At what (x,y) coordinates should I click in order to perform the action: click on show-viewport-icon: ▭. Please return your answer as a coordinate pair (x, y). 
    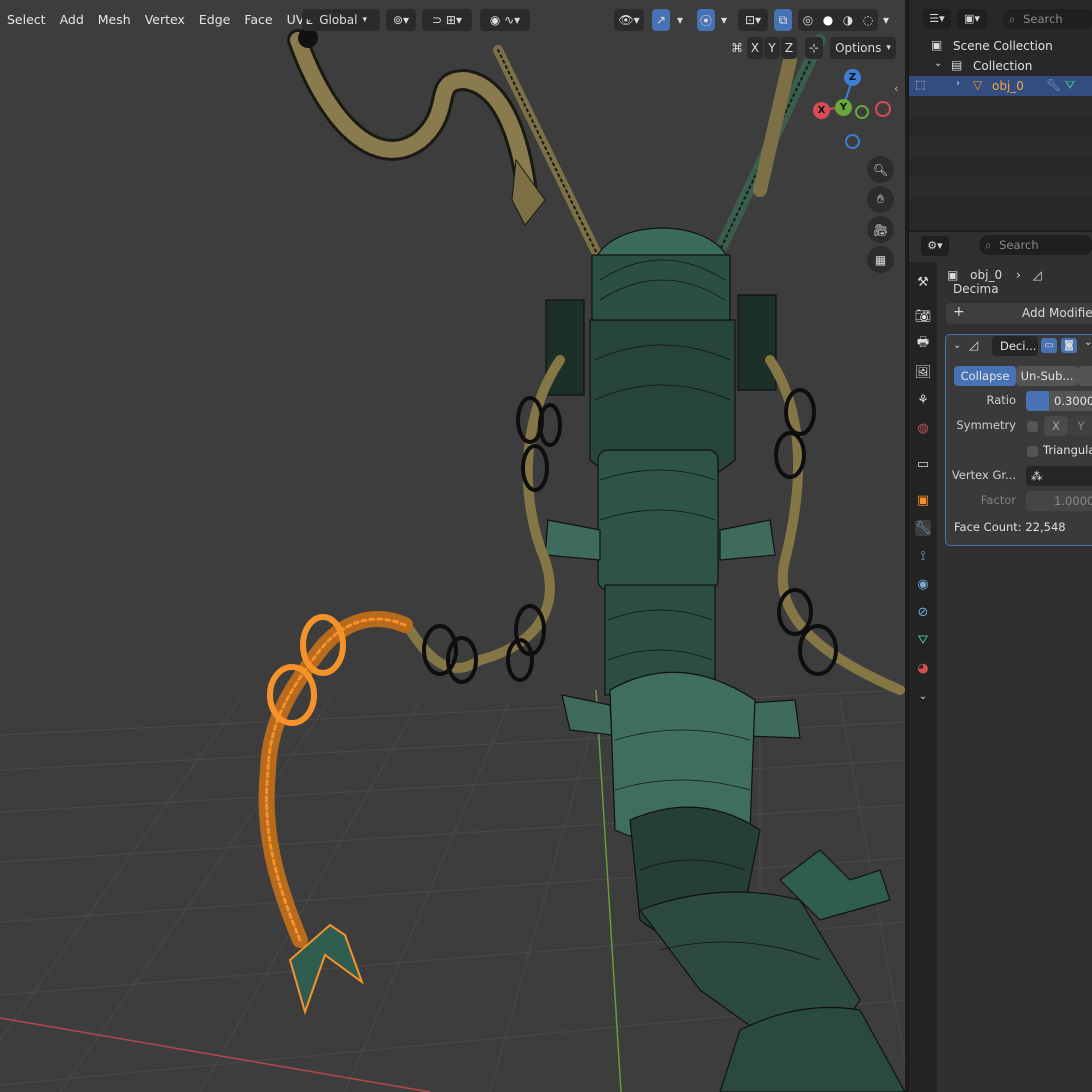
    Looking at the image, I should click on (1049, 345).